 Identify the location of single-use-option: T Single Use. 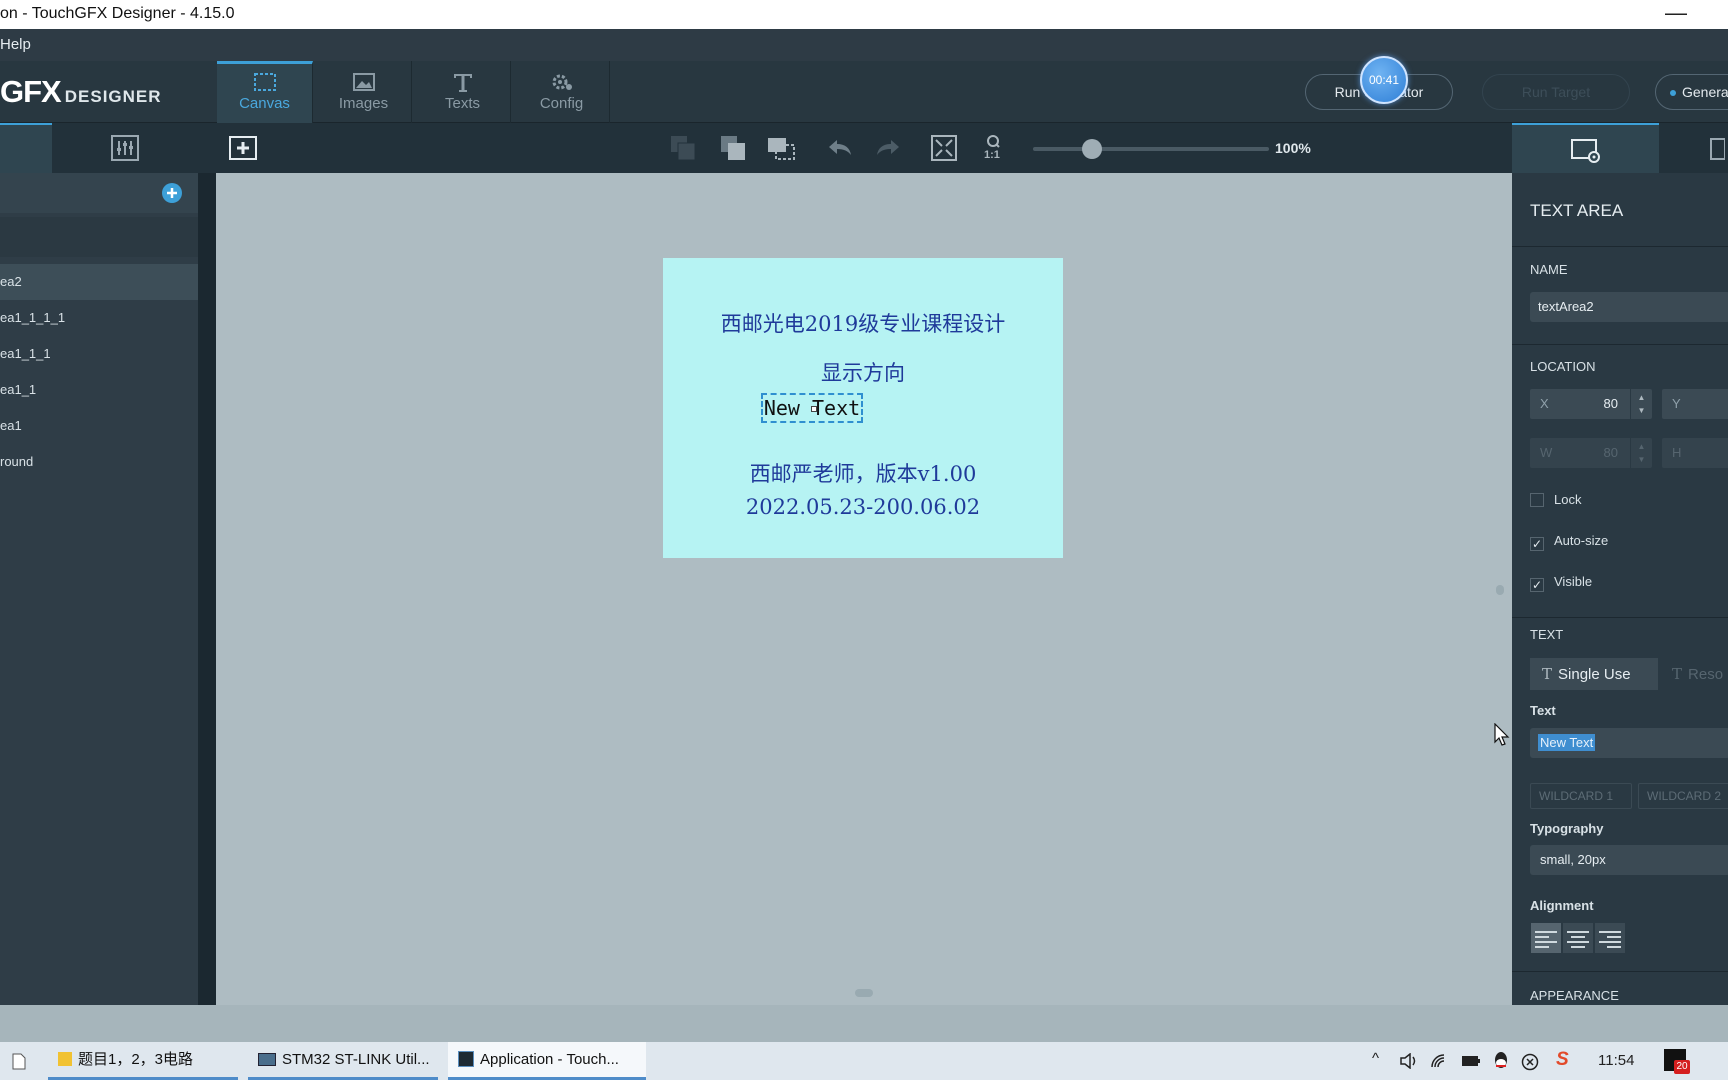
(1594, 674).